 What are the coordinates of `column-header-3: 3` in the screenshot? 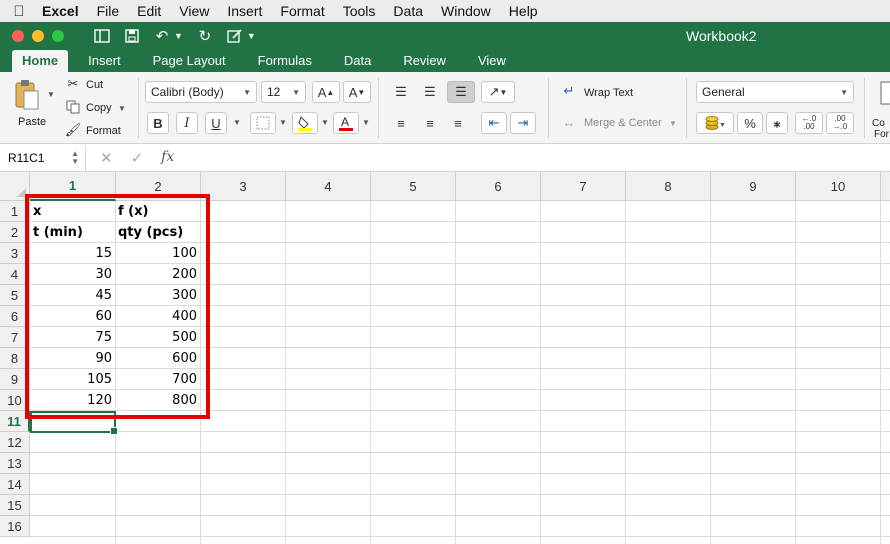 It's located at (243, 186).